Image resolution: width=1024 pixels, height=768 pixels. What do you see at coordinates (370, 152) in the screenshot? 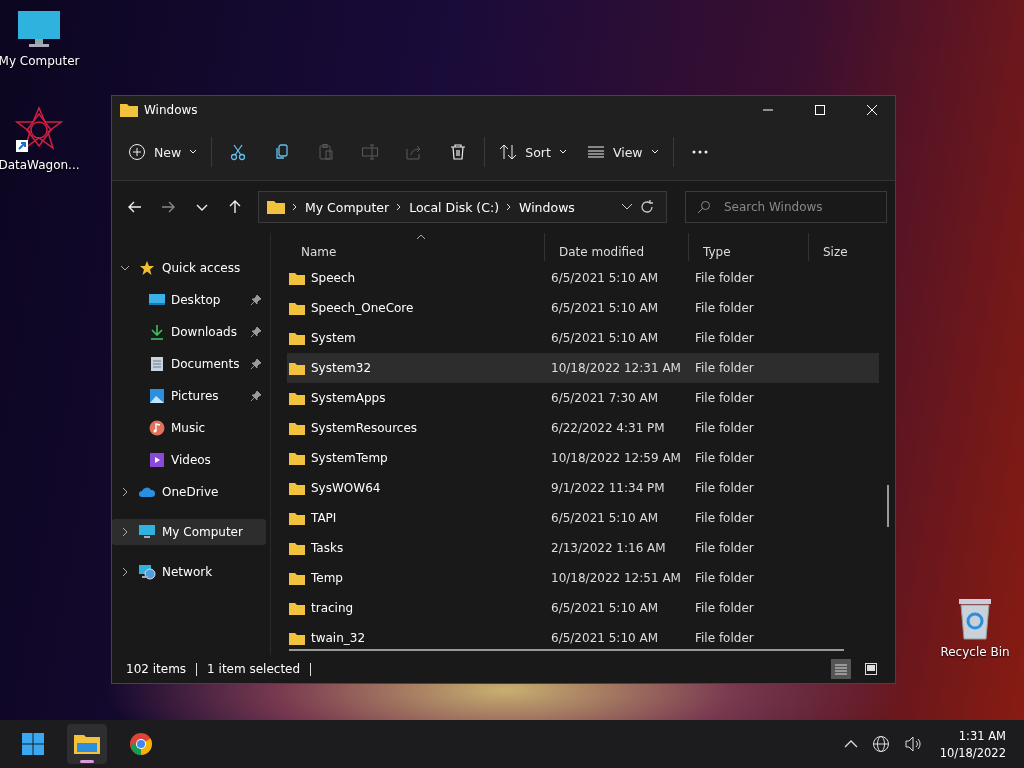
I see `rename-icon` at bounding box center [370, 152].